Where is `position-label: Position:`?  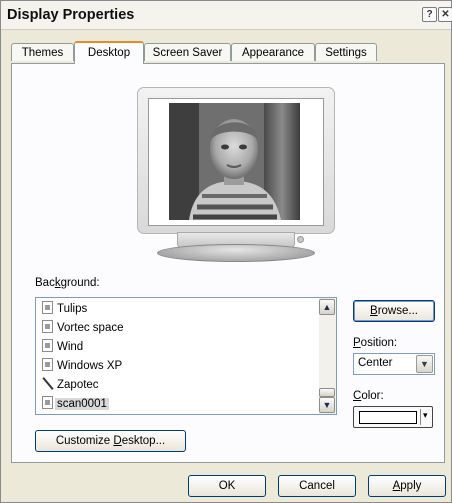 position-label: Position: is located at coordinates (375, 343).